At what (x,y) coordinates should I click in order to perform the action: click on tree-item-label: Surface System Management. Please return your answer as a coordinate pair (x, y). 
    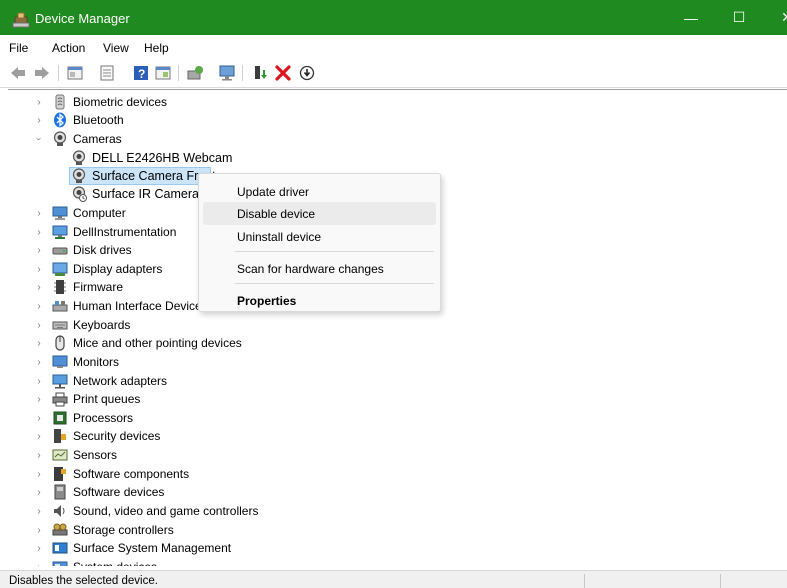
    Looking at the image, I should click on (152, 548).